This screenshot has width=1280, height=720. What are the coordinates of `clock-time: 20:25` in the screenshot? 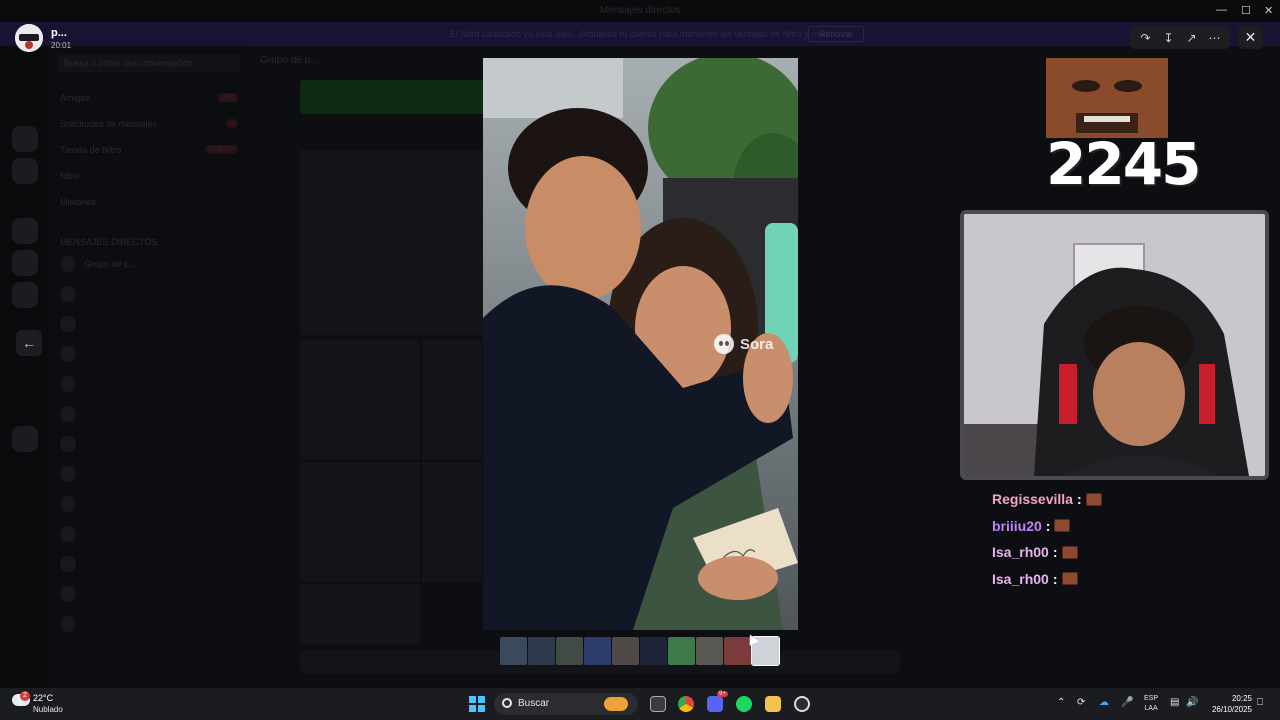 It's located at (1241, 698).